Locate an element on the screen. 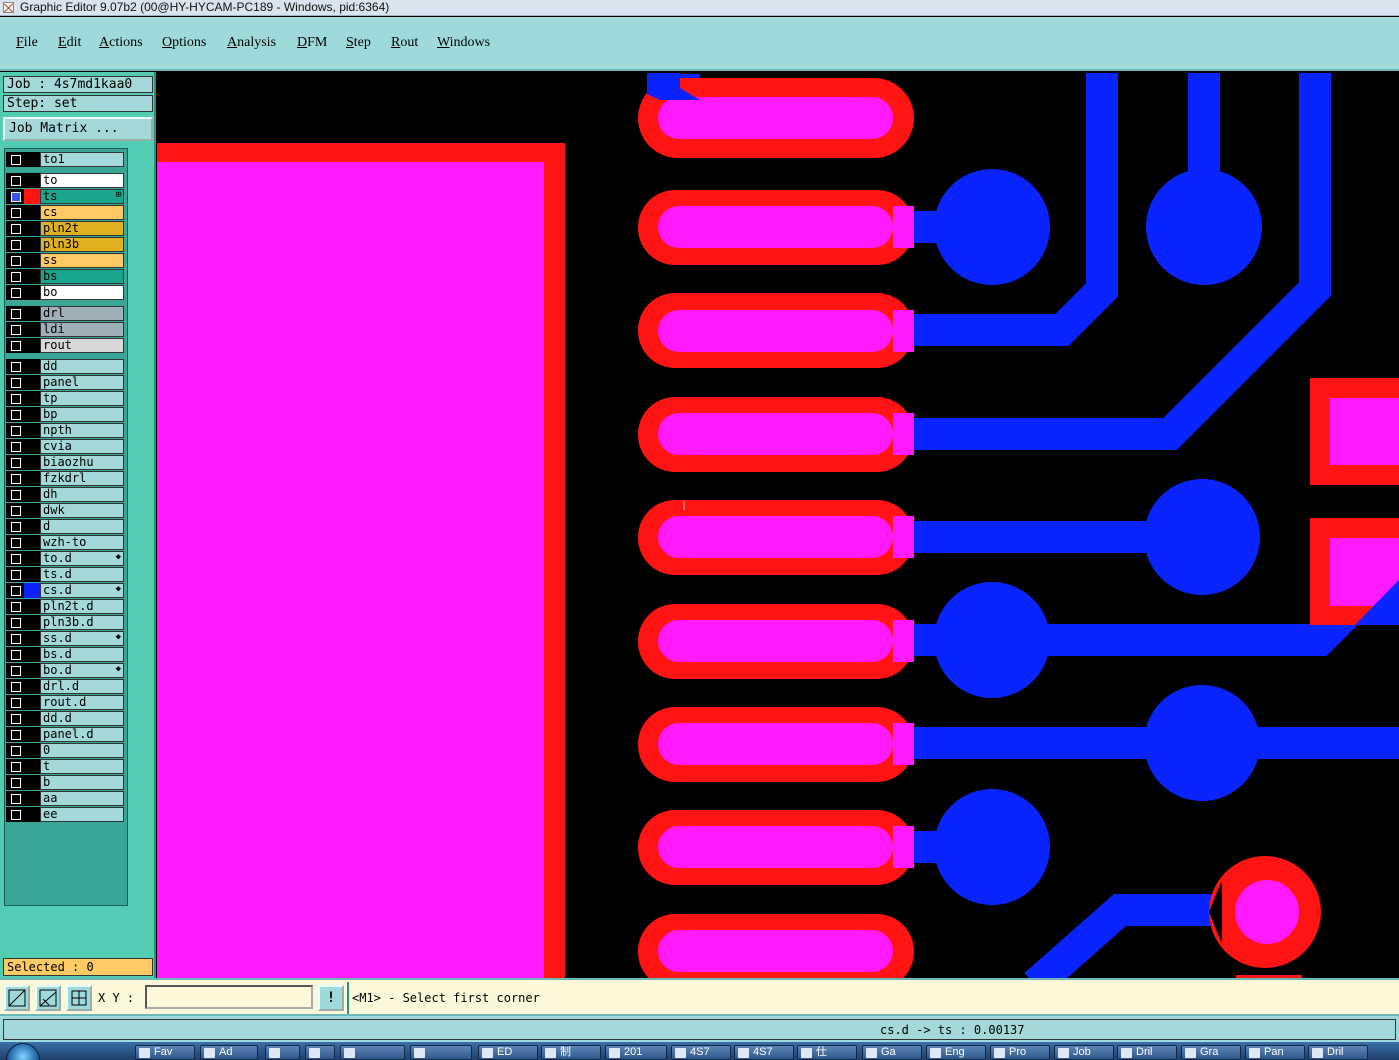 This screenshot has width=1399, height=1060. layer-row: bs.d is located at coordinates (65, 654).